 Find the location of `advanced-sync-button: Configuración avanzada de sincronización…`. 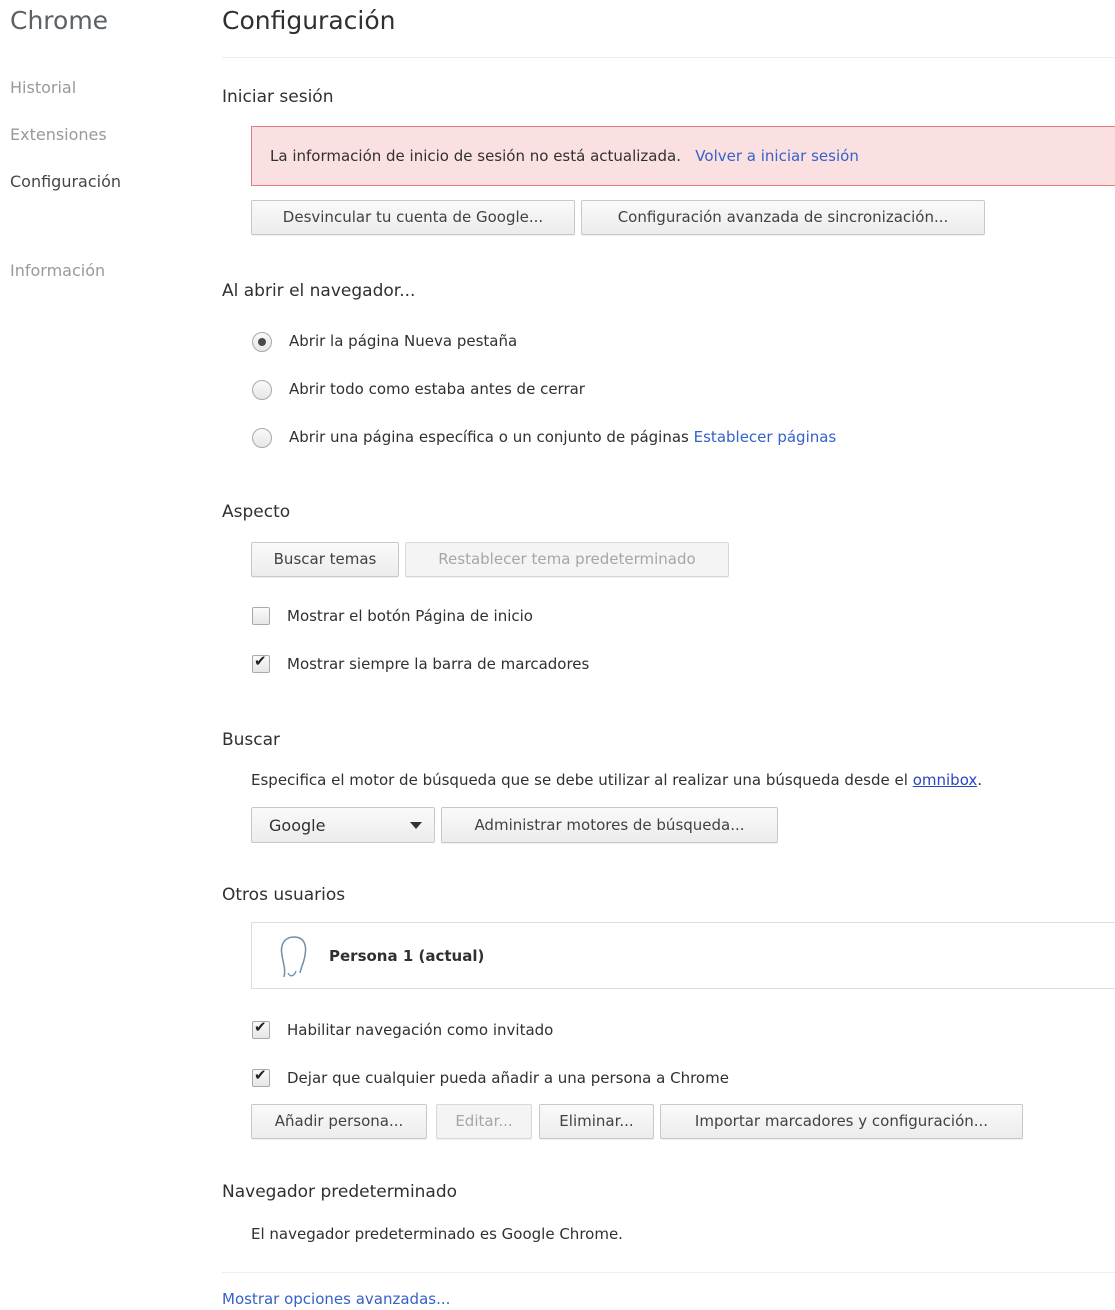

advanced-sync-button: Configuración avanzada de sincronización… is located at coordinates (783, 217).